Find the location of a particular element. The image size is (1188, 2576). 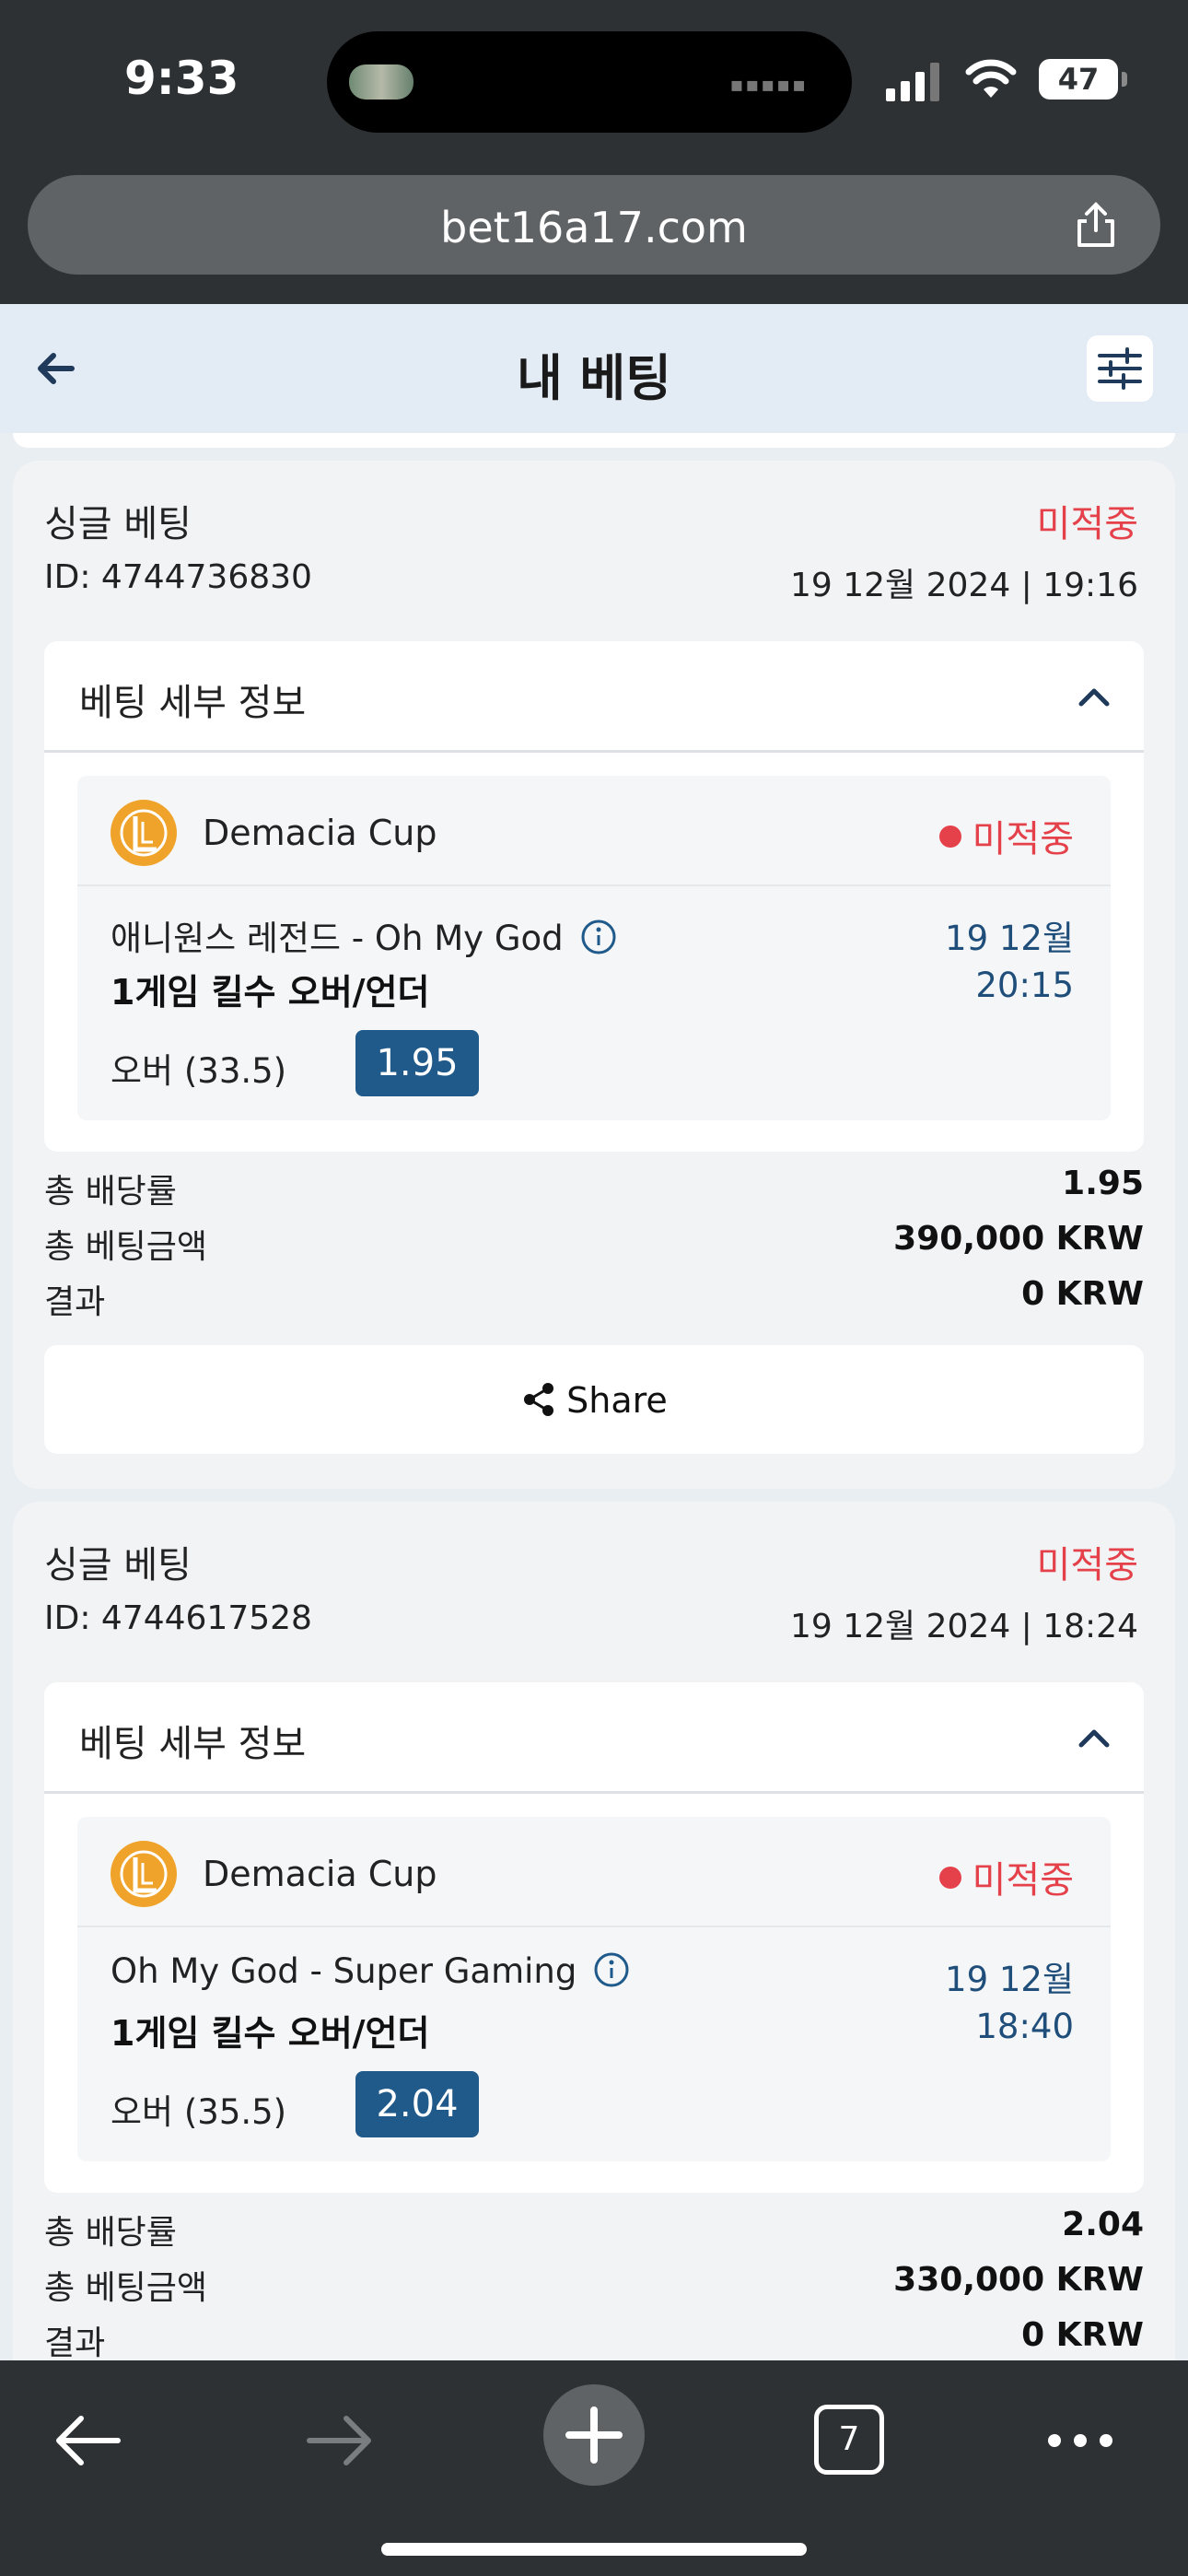

total-odds-value: 1.95 is located at coordinates (1103, 1183).